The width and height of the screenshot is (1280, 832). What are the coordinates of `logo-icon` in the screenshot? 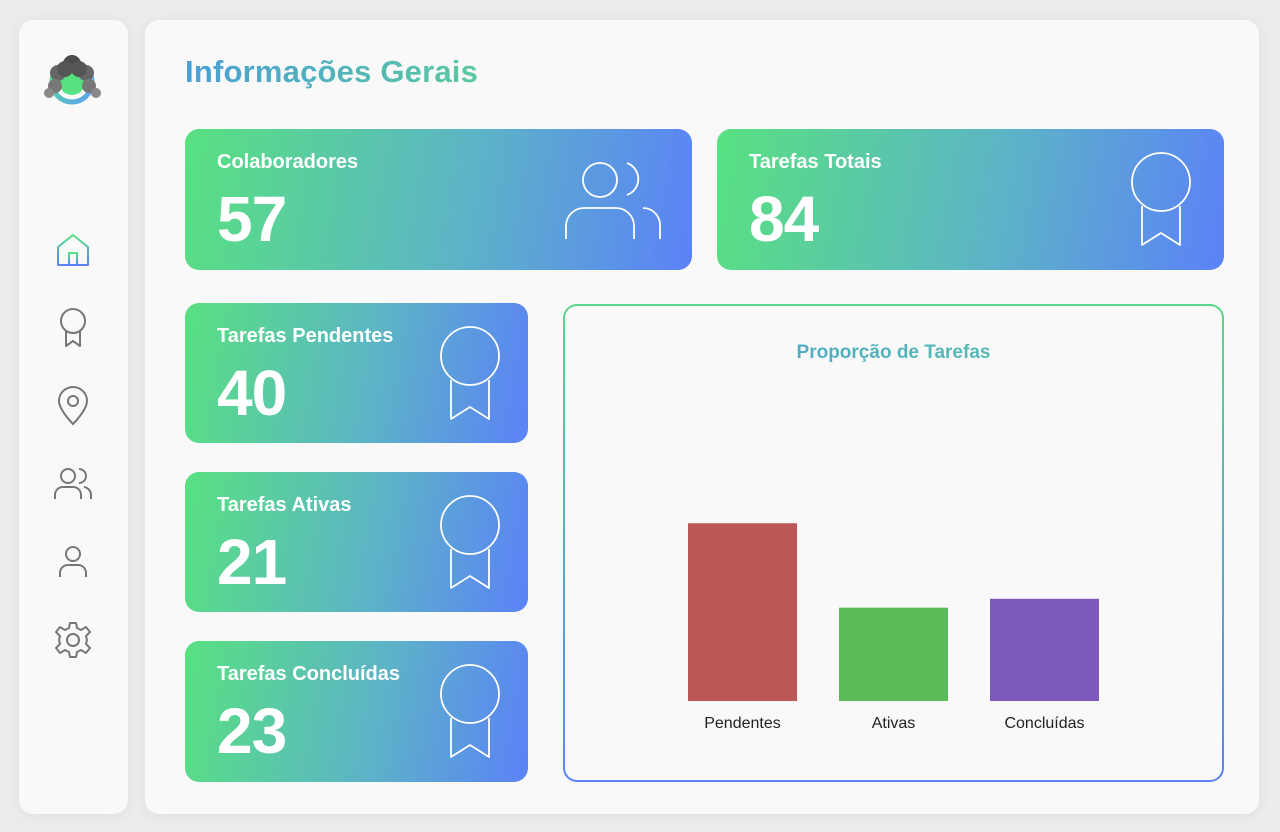 It's located at (74, 82).